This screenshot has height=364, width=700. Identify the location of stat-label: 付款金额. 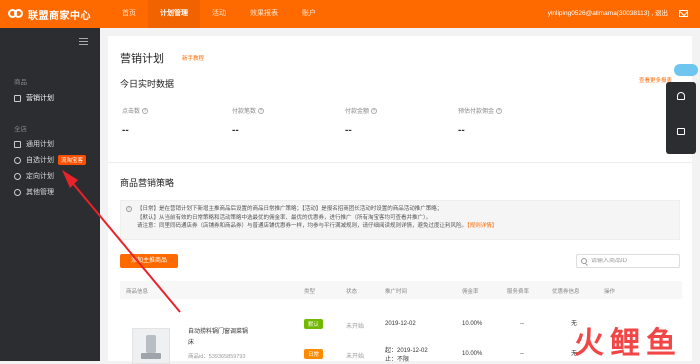
(357, 112).